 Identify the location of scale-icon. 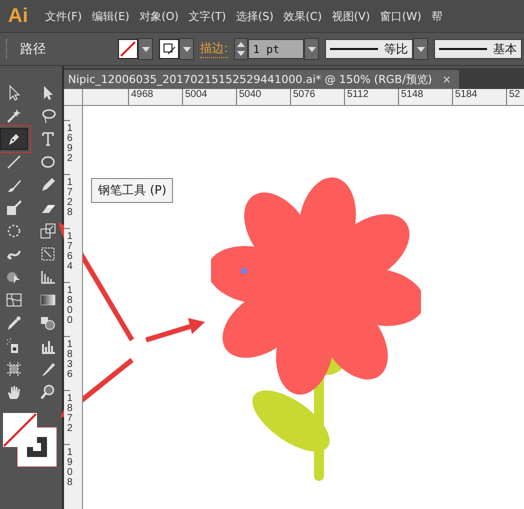
(48, 231).